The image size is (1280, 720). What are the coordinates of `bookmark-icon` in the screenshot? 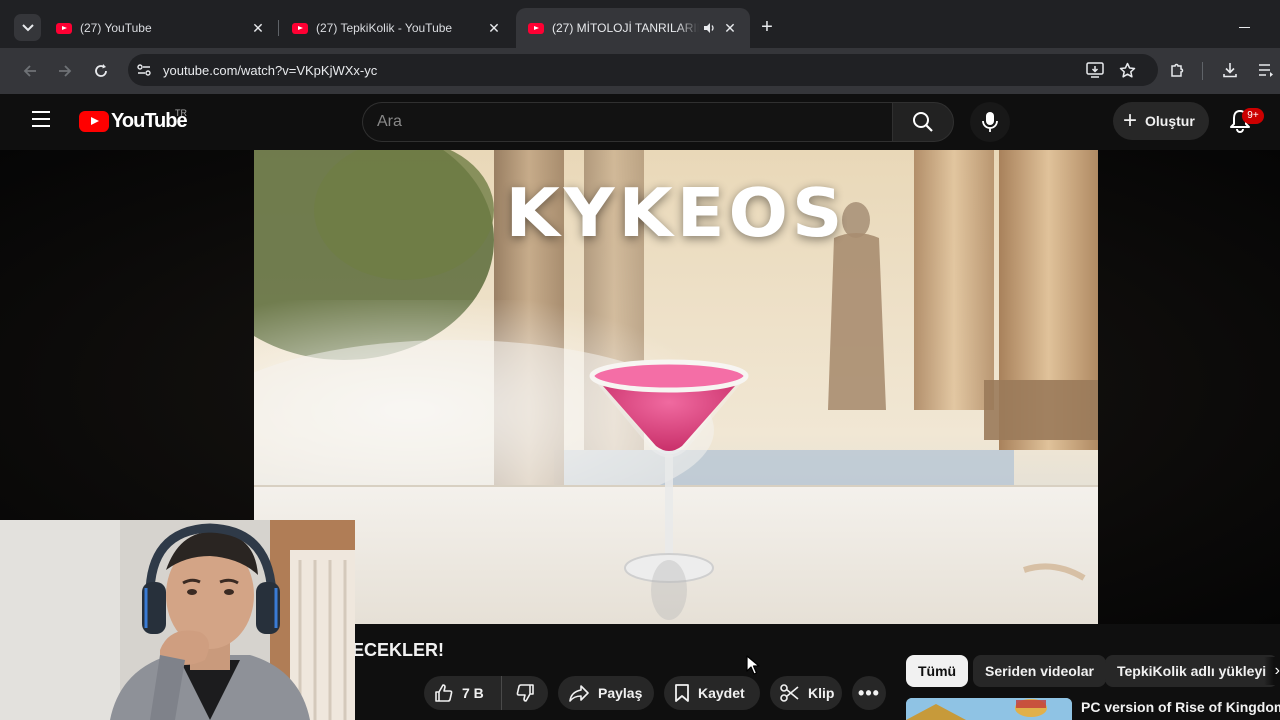 It's located at (682, 693).